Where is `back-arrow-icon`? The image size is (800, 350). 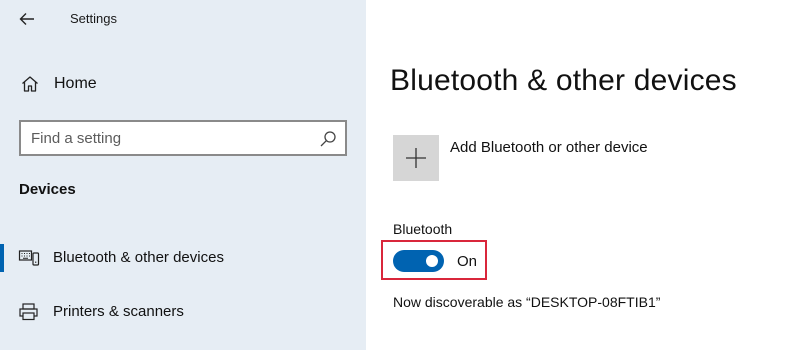 back-arrow-icon is located at coordinates (26, 19).